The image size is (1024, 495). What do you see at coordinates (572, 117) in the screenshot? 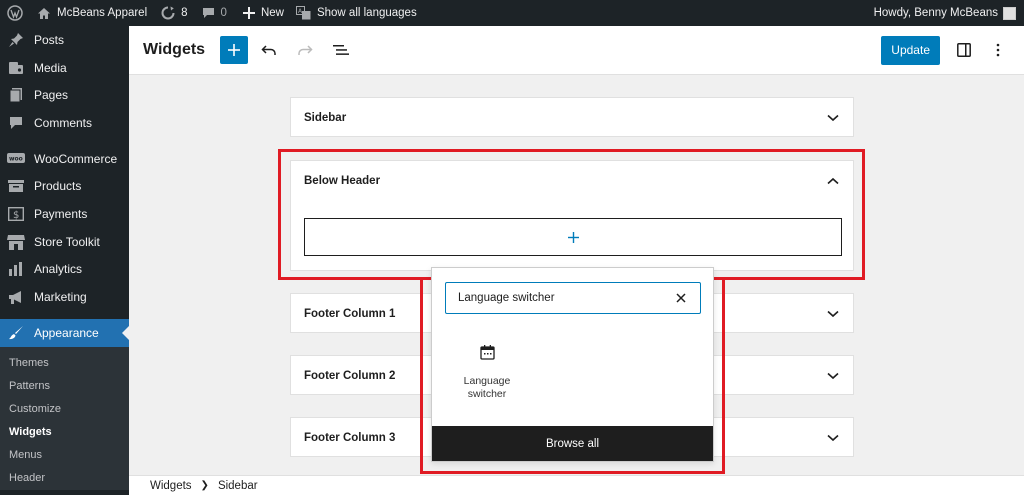
I see `widget-area-sidebar: Sidebar` at bounding box center [572, 117].